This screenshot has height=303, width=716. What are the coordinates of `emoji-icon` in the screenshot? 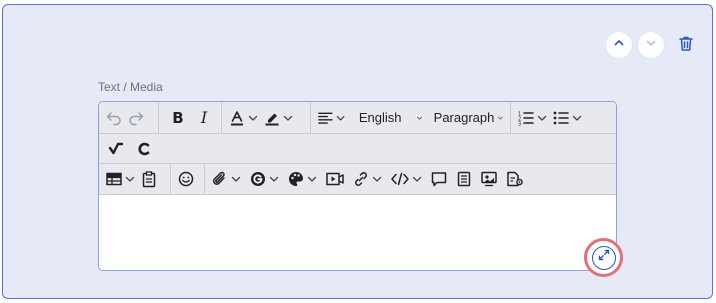 It's located at (186, 179).